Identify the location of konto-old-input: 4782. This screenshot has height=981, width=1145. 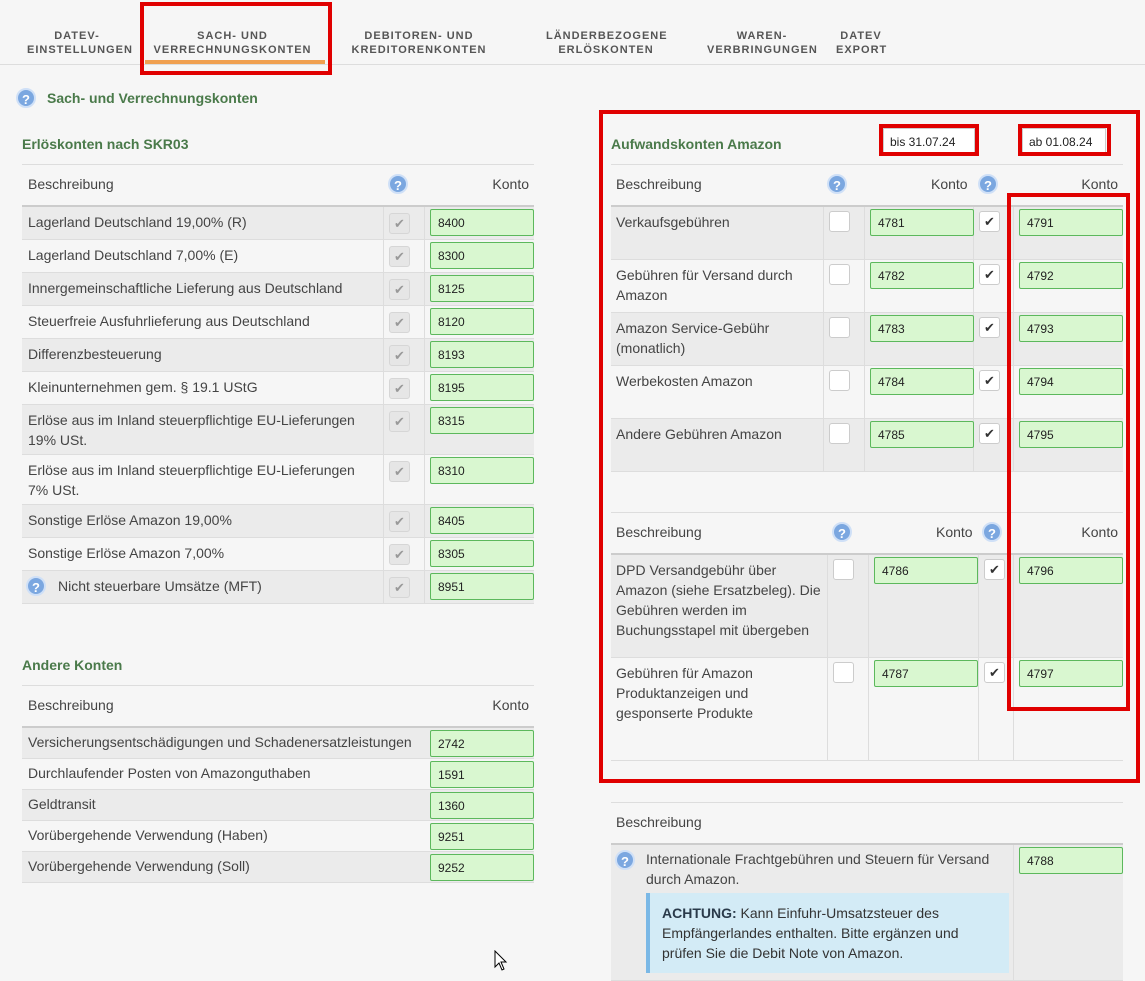
(922, 275).